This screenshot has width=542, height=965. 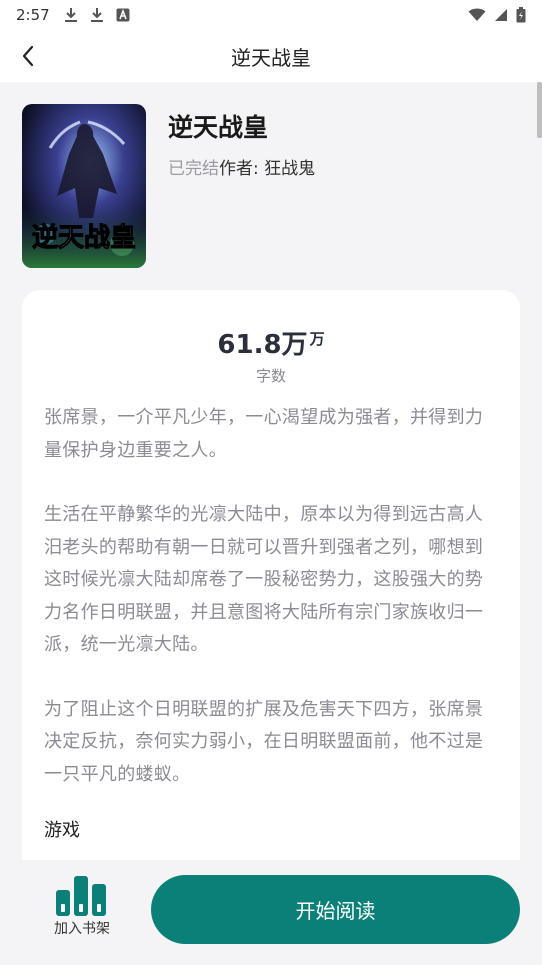 I want to click on bottom-action-bar: 加入书架 开始阅读, so click(x=271, y=912).